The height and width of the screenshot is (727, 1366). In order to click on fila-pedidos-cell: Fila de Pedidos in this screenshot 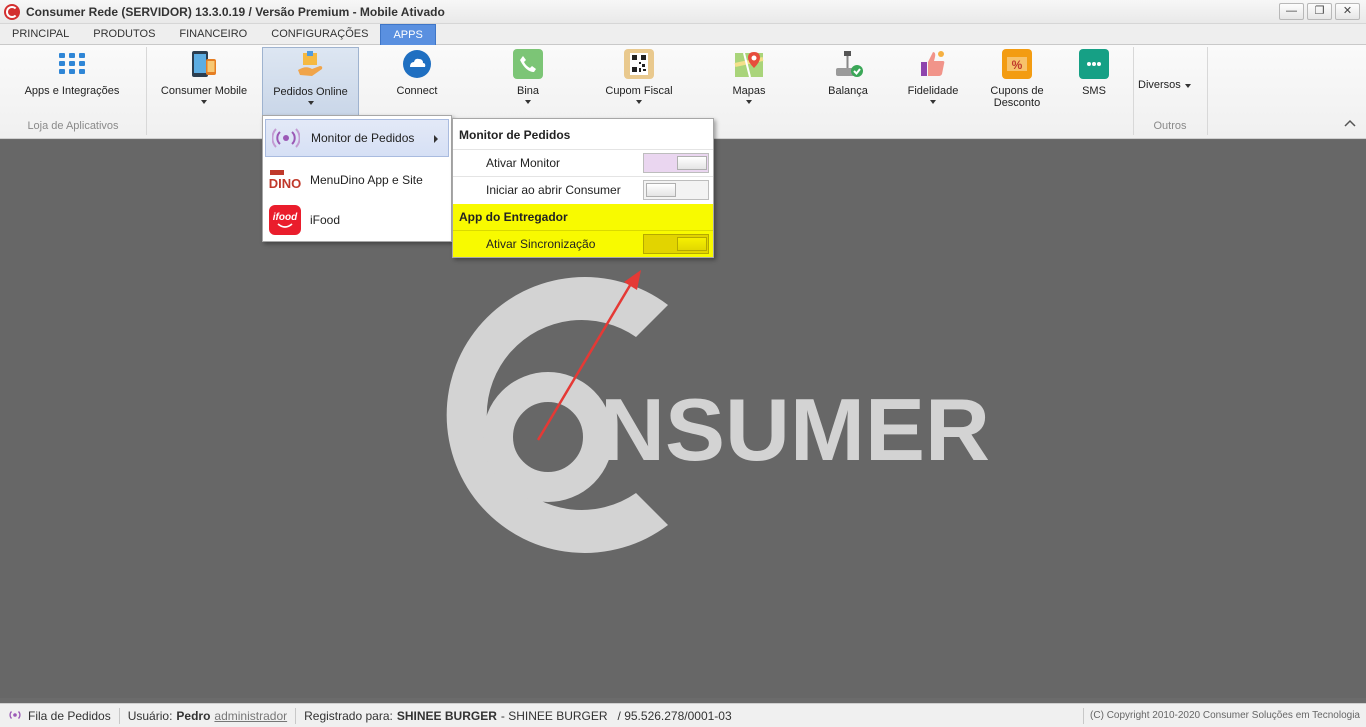, I will do `click(60, 715)`.